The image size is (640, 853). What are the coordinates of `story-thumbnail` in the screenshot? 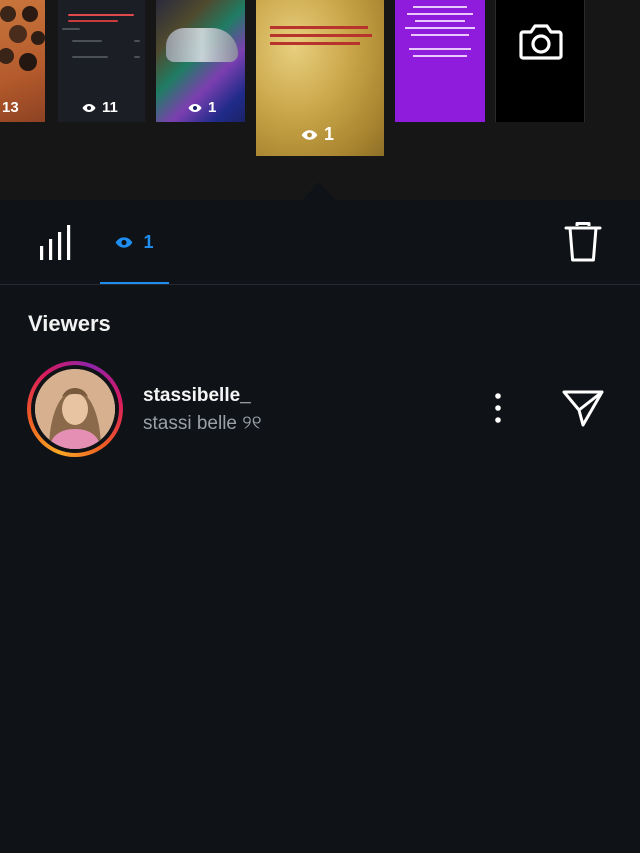 It's located at (440, 61).